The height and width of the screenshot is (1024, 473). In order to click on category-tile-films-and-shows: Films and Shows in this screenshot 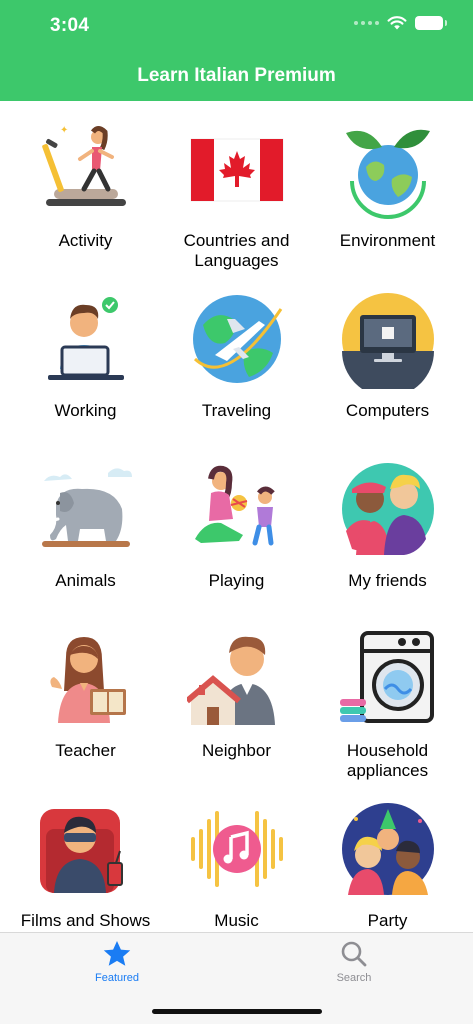, I will do `click(85, 857)`.